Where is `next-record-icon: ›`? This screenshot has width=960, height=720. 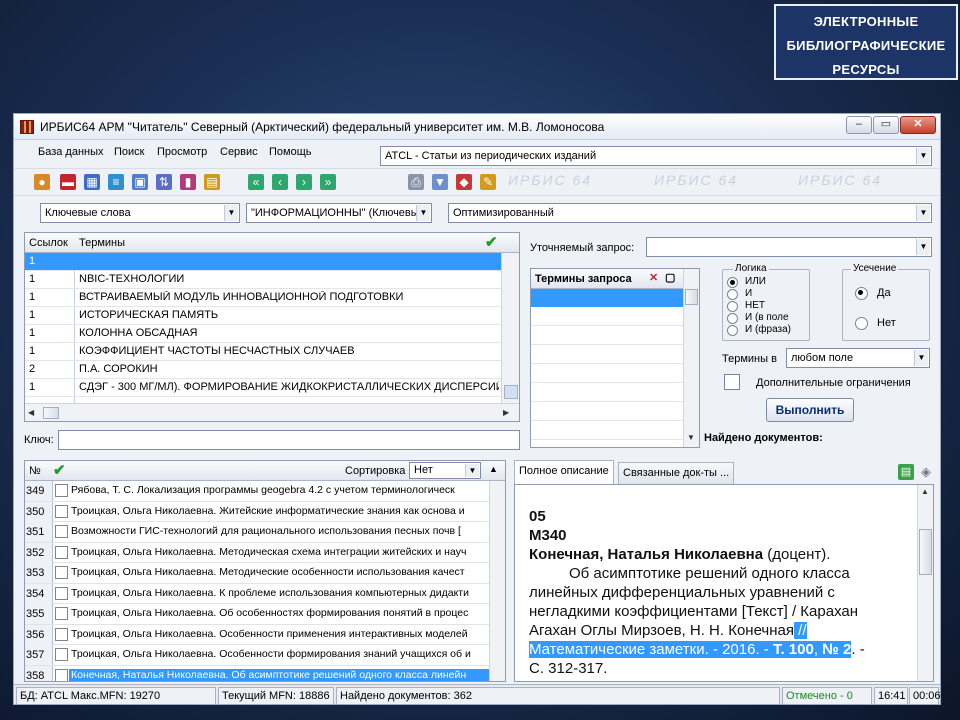 next-record-icon: › is located at coordinates (304, 182).